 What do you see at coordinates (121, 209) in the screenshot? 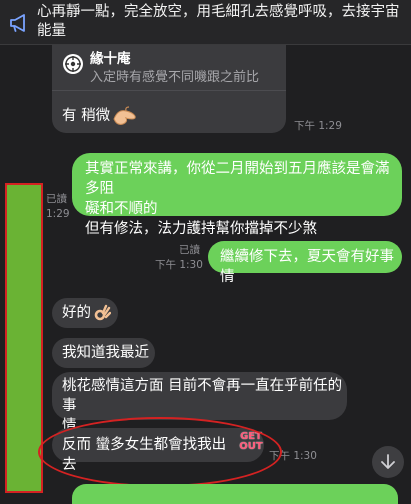
I see `message-line: 礙和不順的` at bounding box center [121, 209].